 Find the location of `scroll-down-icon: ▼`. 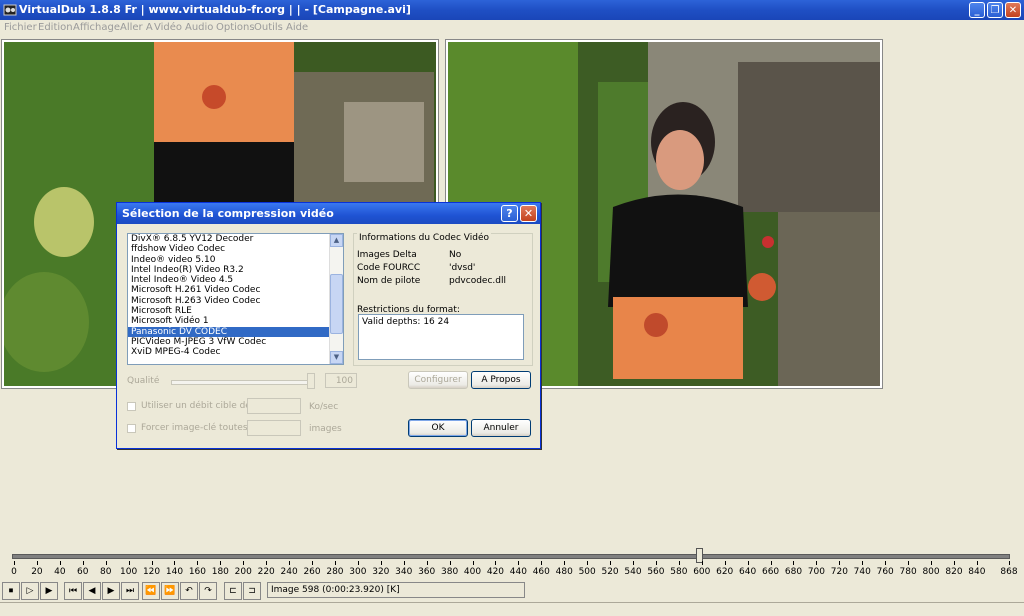

scroll-down-icon: ▼ is located at coordinates (336, 357).